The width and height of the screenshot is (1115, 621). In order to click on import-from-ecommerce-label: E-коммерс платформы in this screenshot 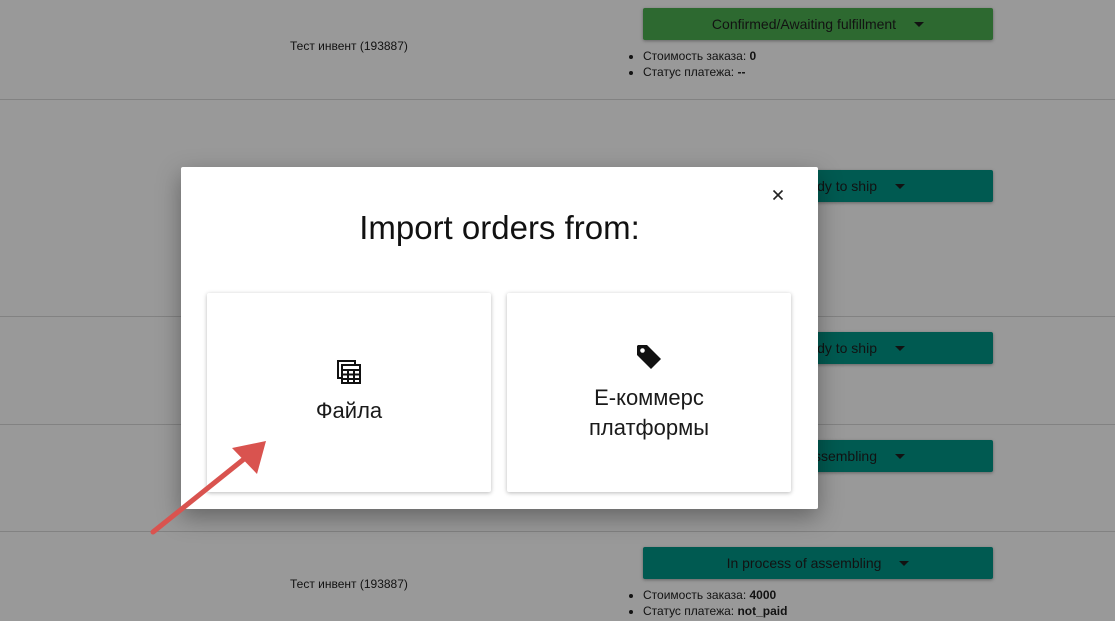, I will do `click(649, 412)`.